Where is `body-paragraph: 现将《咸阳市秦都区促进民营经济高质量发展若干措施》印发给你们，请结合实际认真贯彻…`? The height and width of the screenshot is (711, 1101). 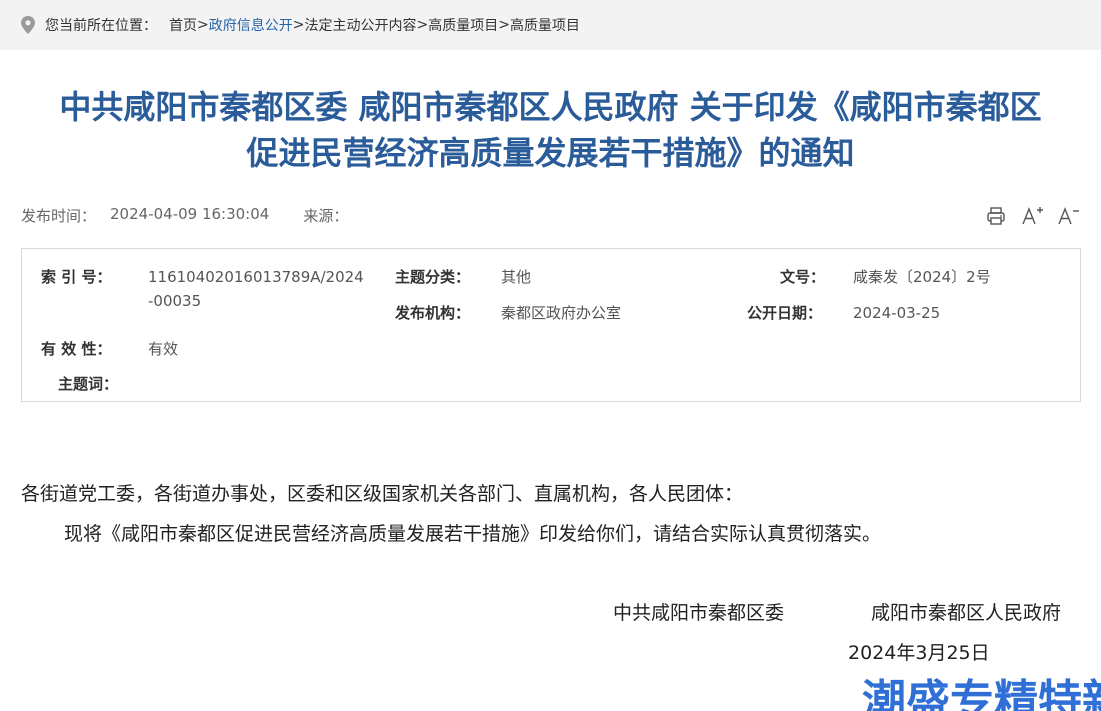
body-paragraph: 现将《咸阳市秦都区促进民营经济高质量发展若干措施》印发给你们，请结合实际认真贯彻… is located at coordinates (473, 534).